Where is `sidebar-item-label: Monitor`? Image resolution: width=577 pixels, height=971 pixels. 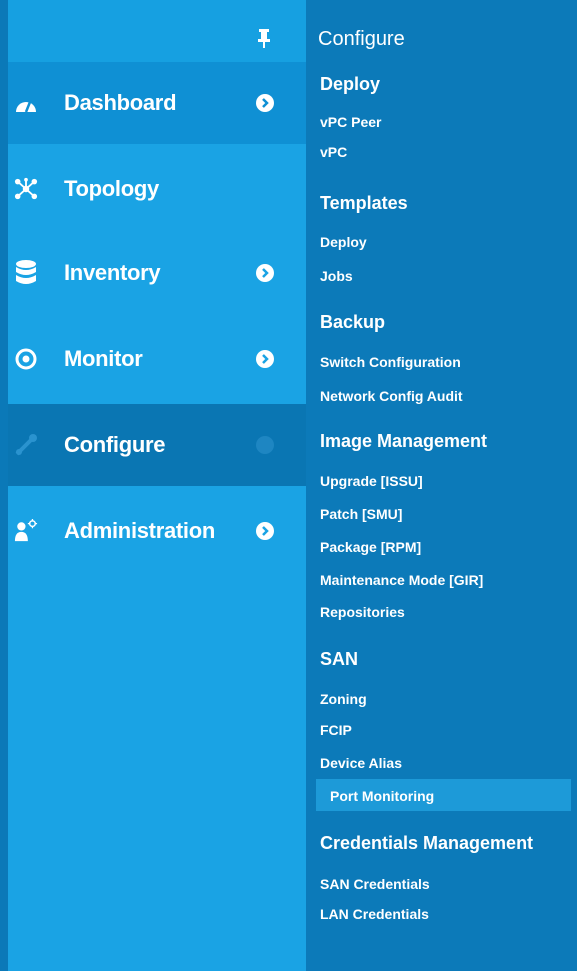 sidebar-item-label: Monitor is located at coordinates (103, 358).